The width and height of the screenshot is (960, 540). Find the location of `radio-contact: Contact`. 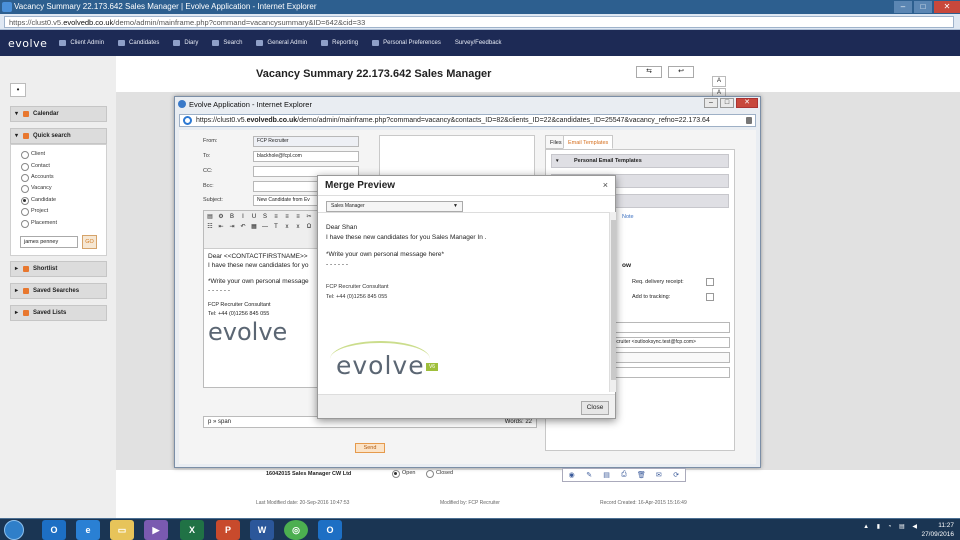

radio-contact: Contact is located at coordinates (35, 167).